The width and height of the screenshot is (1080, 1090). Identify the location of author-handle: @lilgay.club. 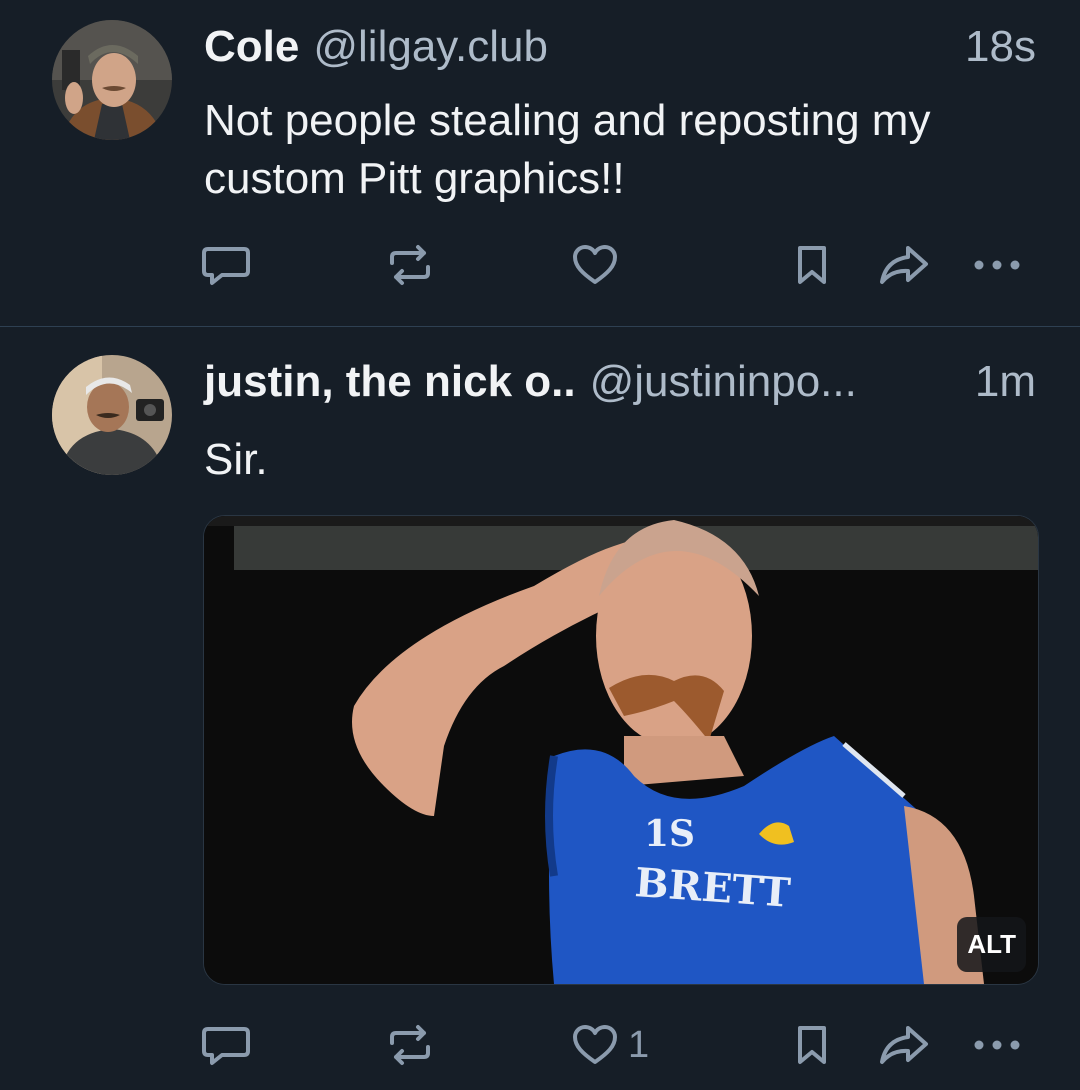
(430, 47).